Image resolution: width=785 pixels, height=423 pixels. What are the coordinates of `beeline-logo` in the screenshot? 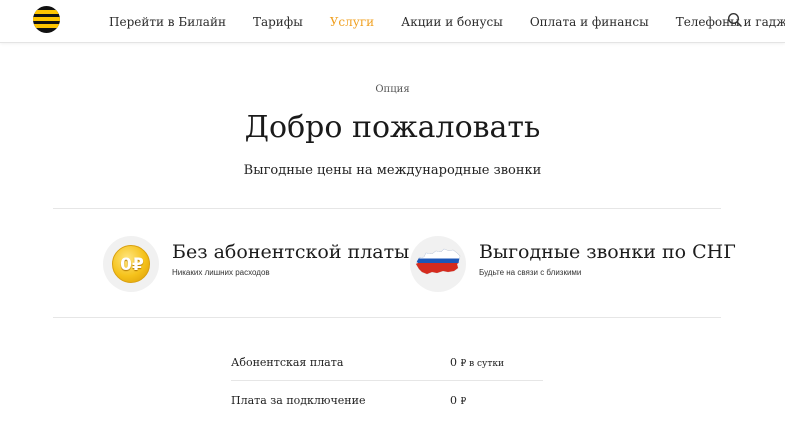 It's located at (46, 19).